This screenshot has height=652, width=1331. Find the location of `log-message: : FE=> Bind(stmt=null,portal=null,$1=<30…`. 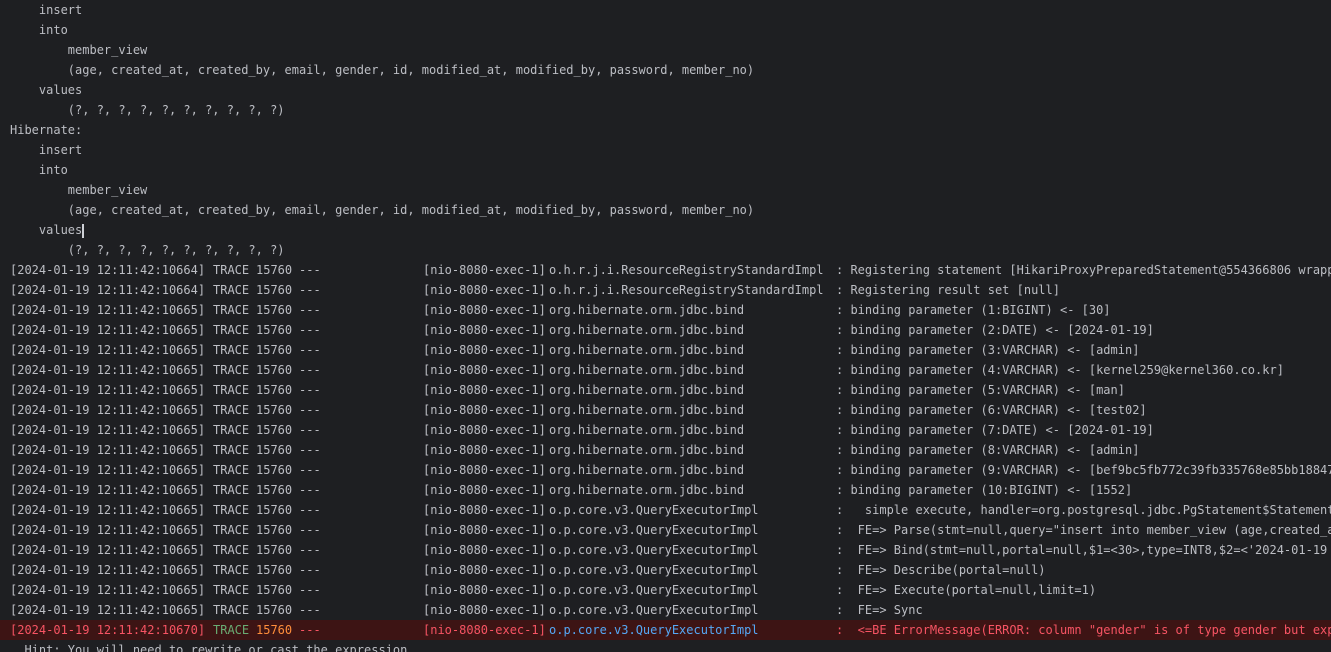

log-message: : FE=> Bind(stmt=null,portal=null,$1=<30… is located at coordinates (1083, 550).